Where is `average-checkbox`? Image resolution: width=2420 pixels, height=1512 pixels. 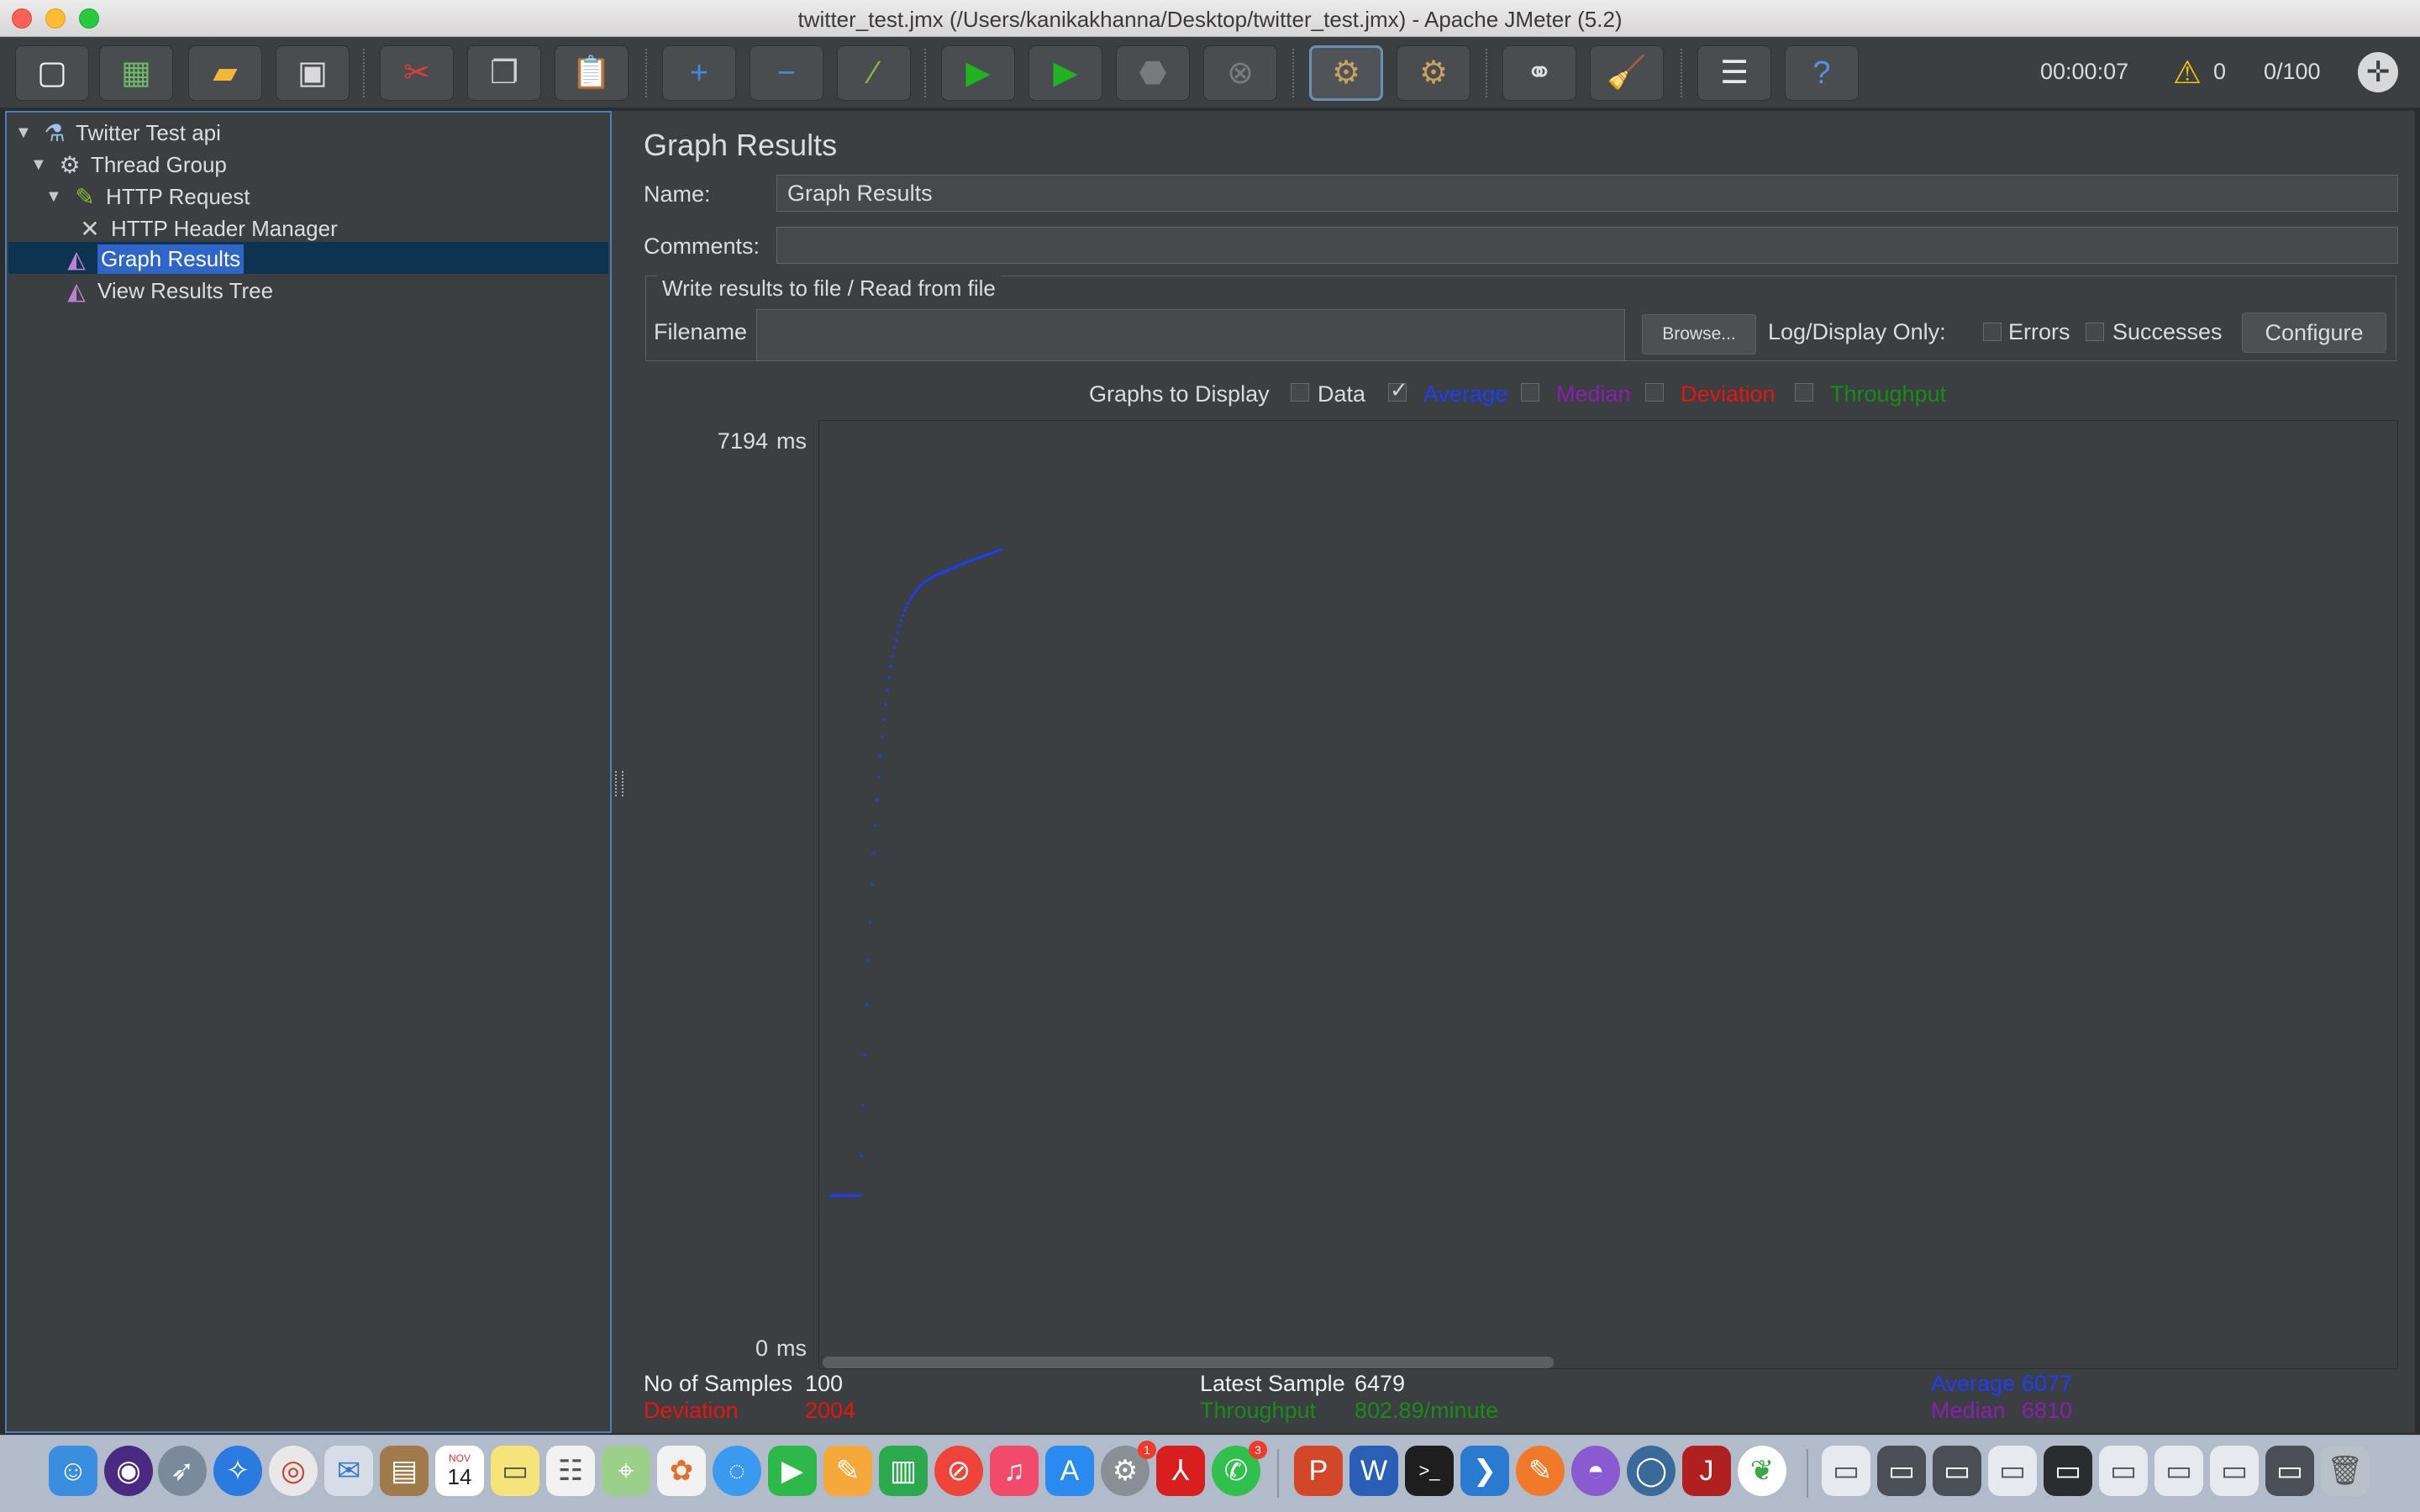
average-checkbox is located at coordinates (1398, 390).